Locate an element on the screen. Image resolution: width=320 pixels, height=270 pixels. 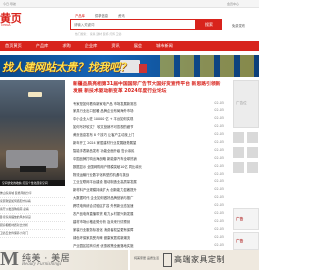
news-row: 黄页信息发布 8 个技巧 让客户主动找上门 02-05 is located at coordinates (153, 135).